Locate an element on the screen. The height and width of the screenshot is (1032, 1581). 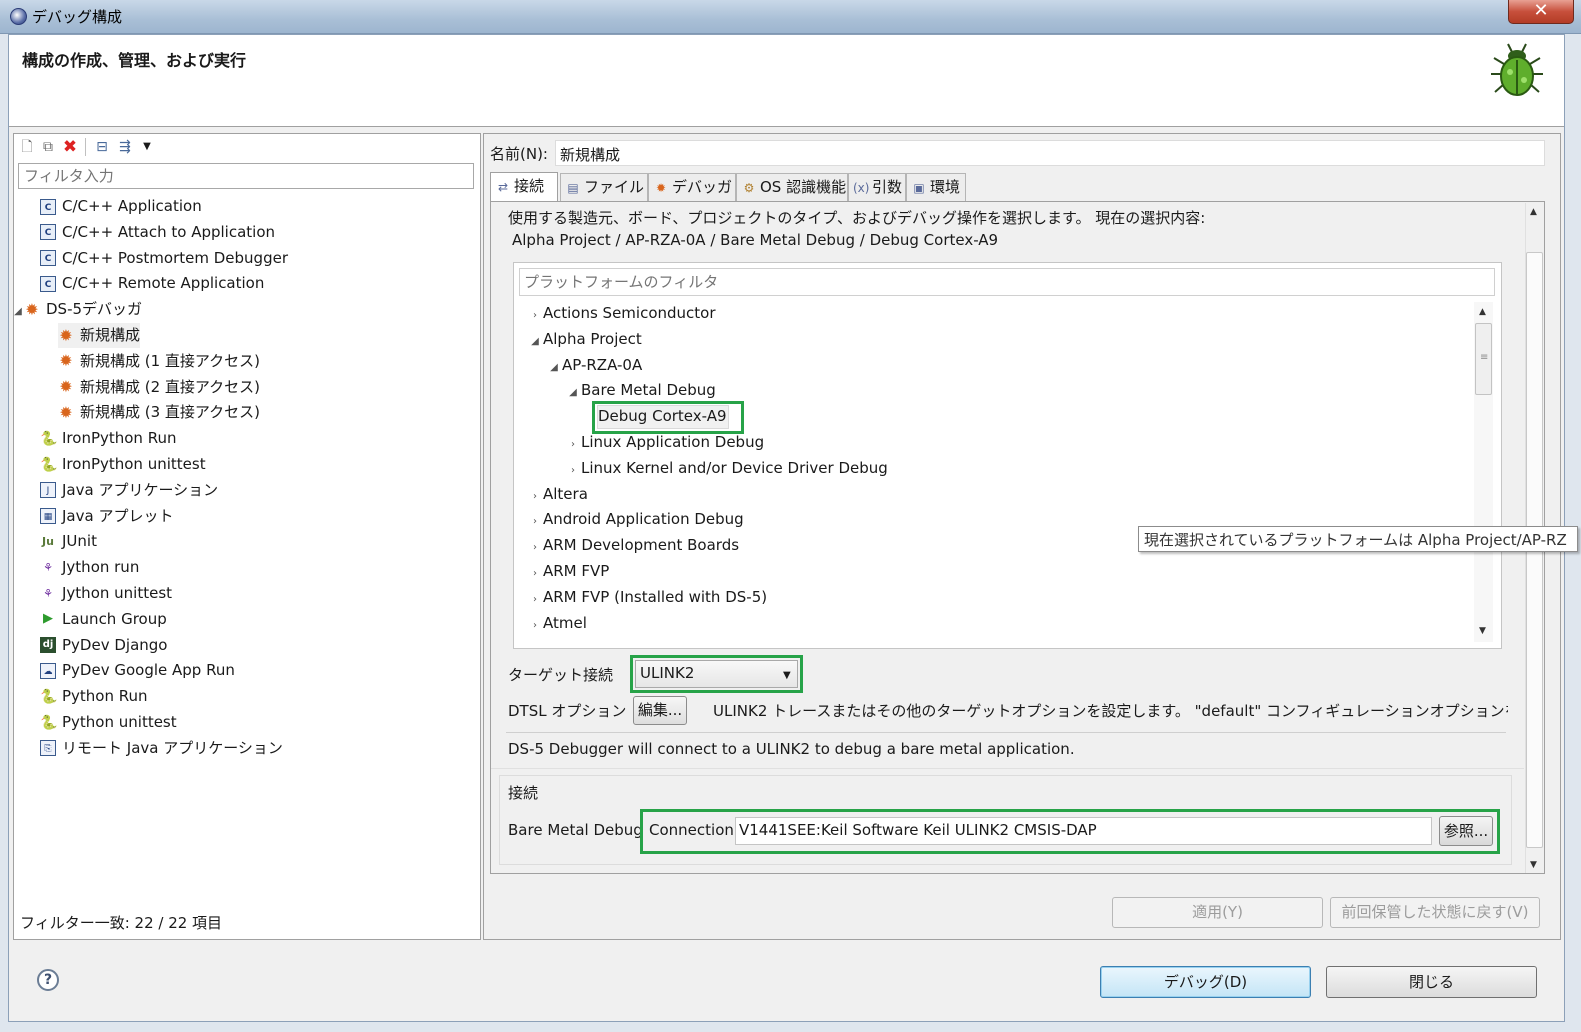
platform-item: › Linux Kernel and/or Device Driver Debug is located at coordinates (726, 468).